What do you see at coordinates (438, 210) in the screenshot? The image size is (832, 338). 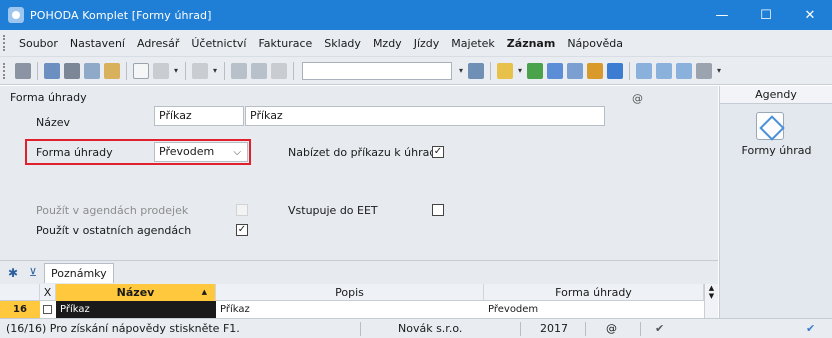 I see `eet-checkbox` at bounding box center [438, 210].